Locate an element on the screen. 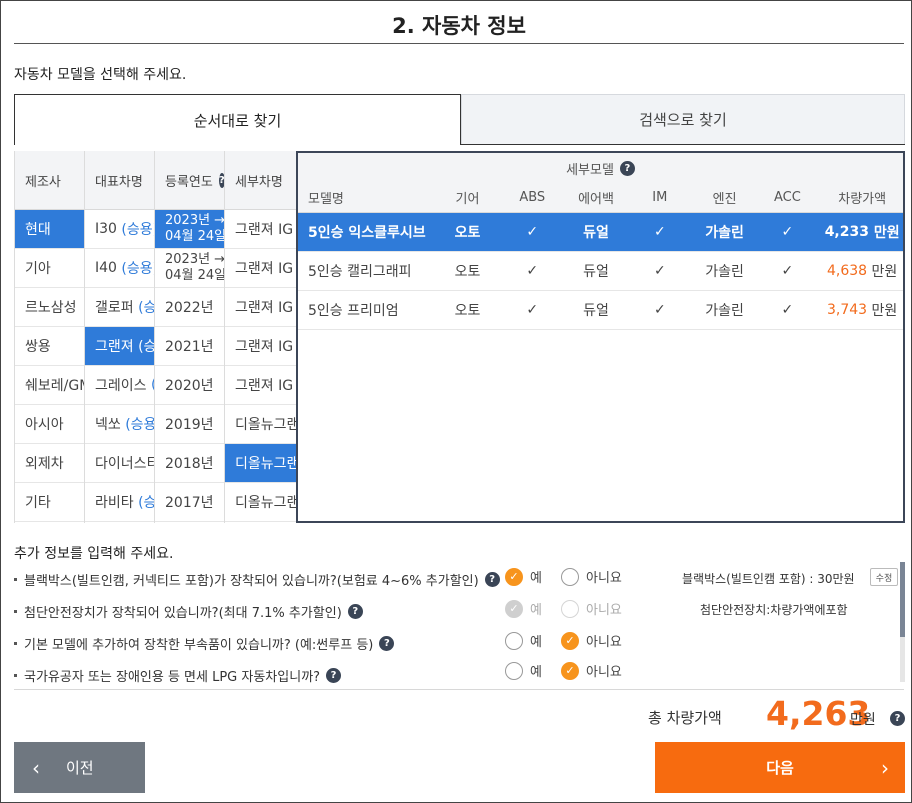  model-name: 넥쏘 is located at coordinates (108, 425).